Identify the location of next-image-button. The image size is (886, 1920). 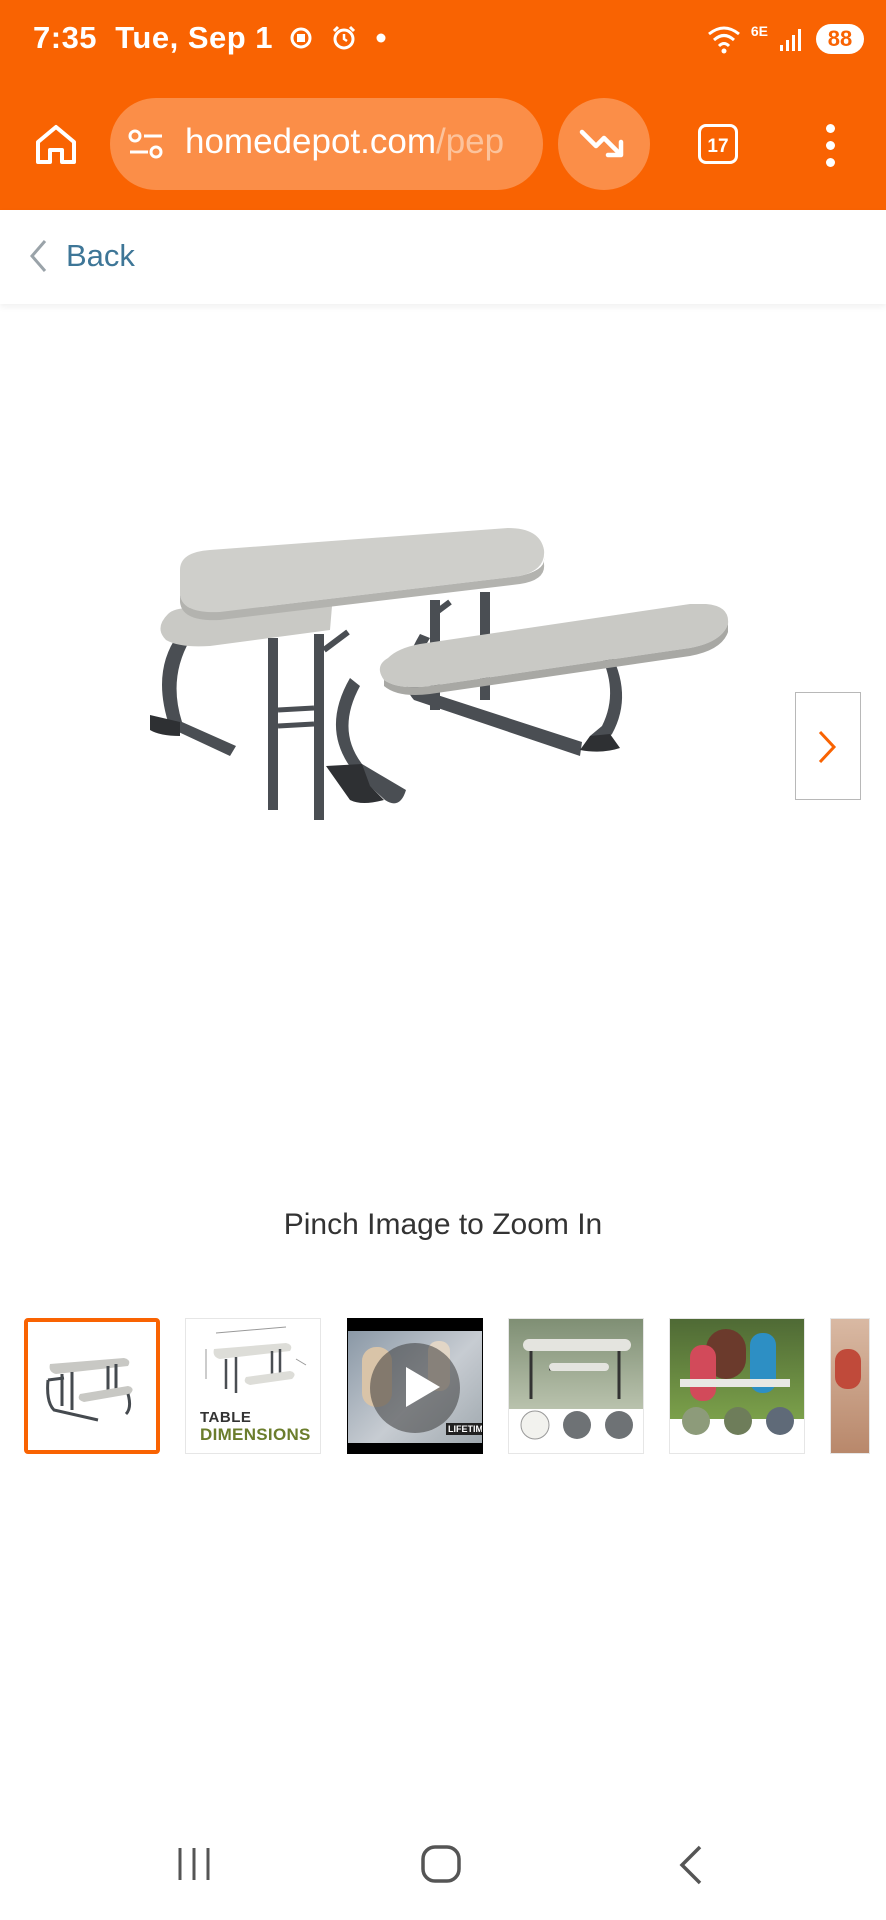
(828, 746).